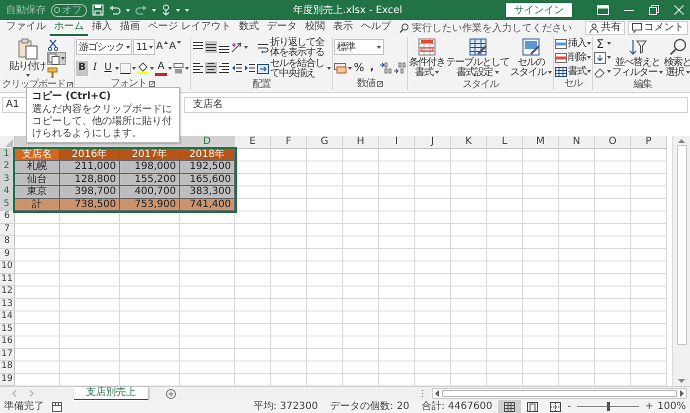 This screenshot has height=413, width=690. I want to click on group-label: セル, so click(573, 84).